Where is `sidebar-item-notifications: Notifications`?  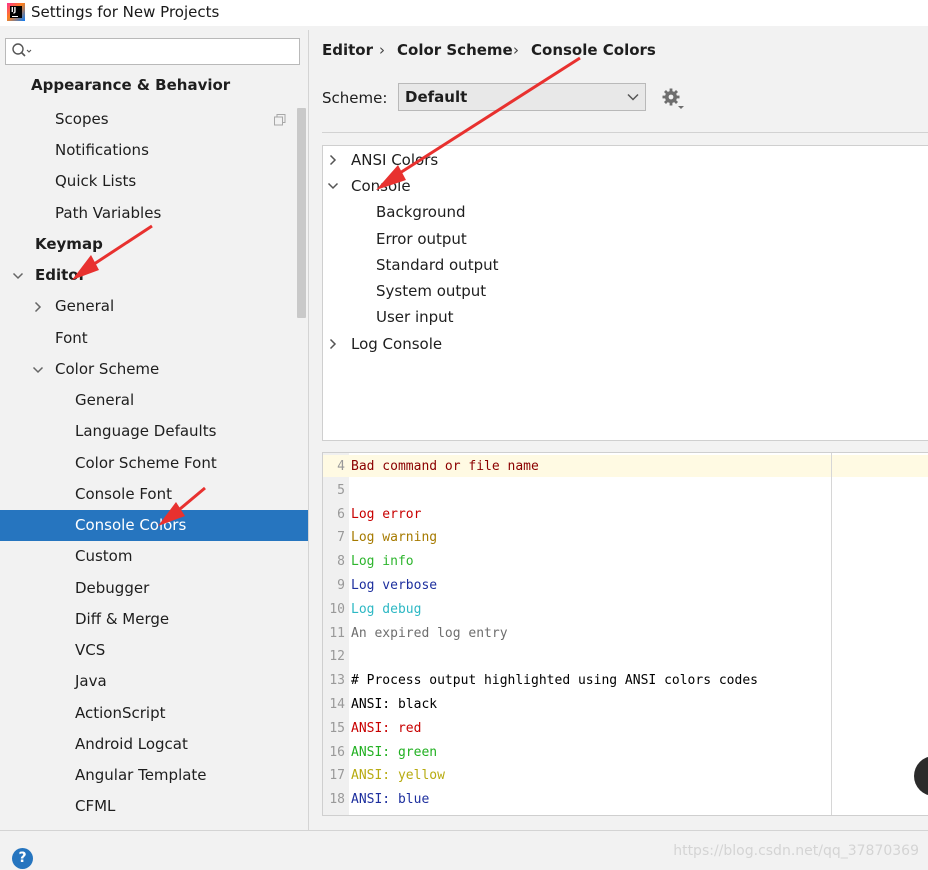
sidebar-item-notifications: Notifications is located at coordinates (154, 150).